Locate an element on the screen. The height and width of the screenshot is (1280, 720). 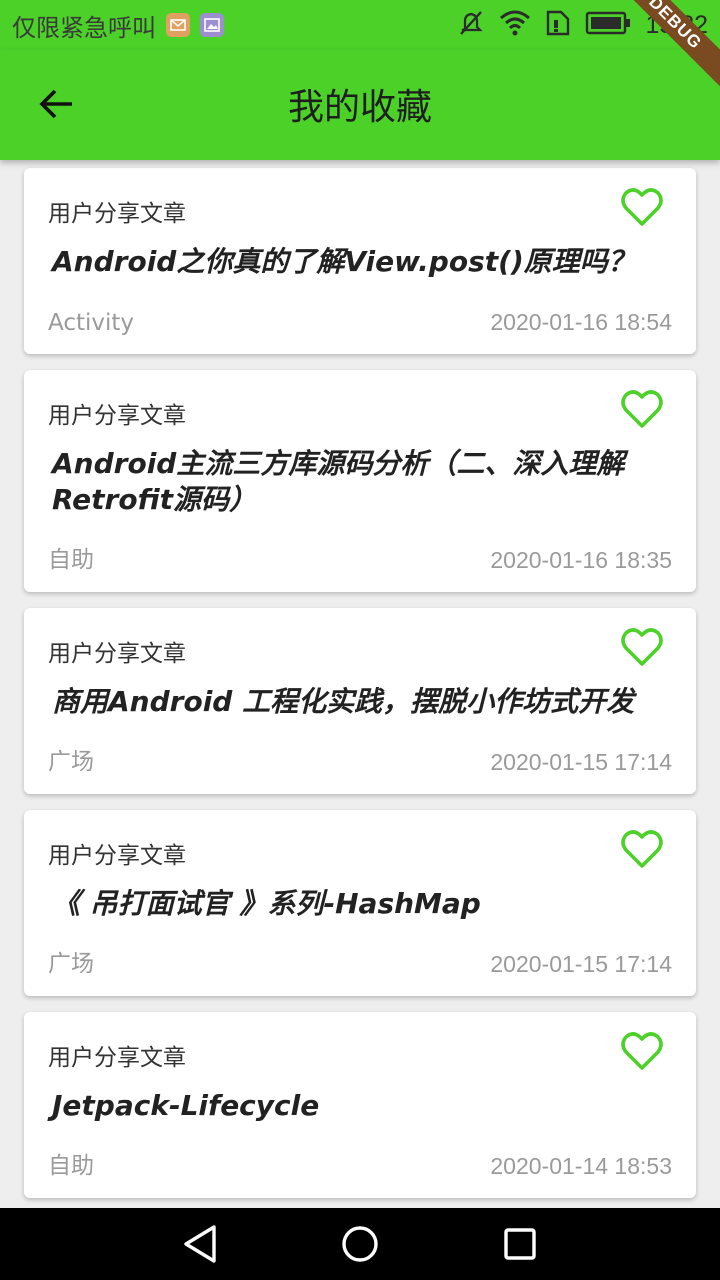
system-nav-bar is located at coordinates (360, 1244).